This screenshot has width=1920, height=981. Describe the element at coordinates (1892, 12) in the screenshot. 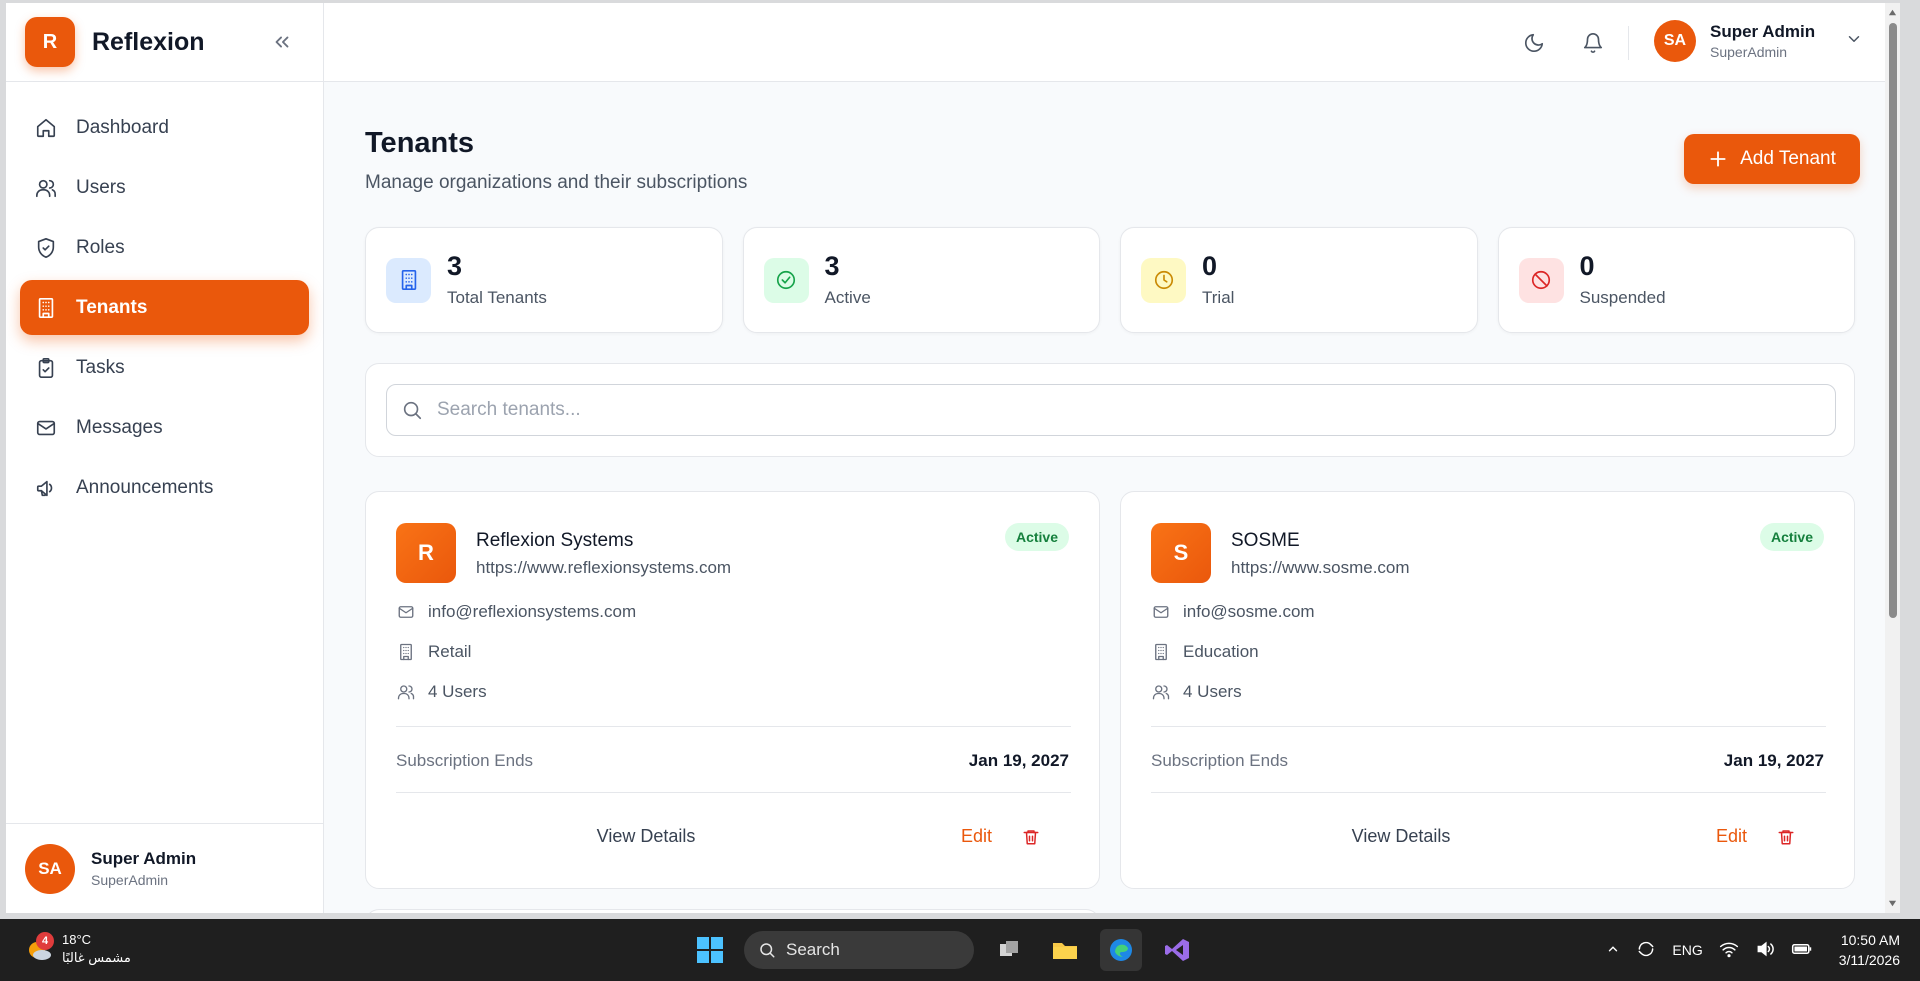

I see `scroll-up-arrow-icon` at that location.